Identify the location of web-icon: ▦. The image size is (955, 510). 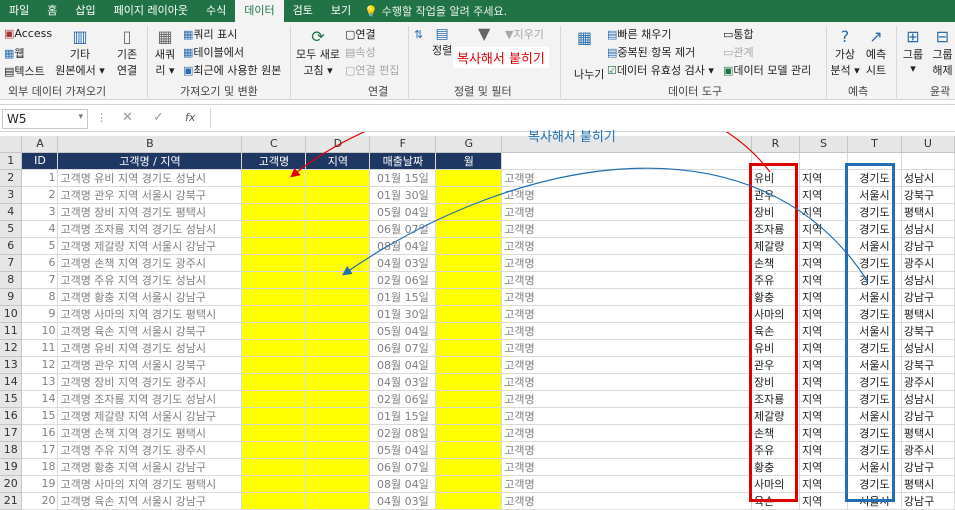
(9, 53).